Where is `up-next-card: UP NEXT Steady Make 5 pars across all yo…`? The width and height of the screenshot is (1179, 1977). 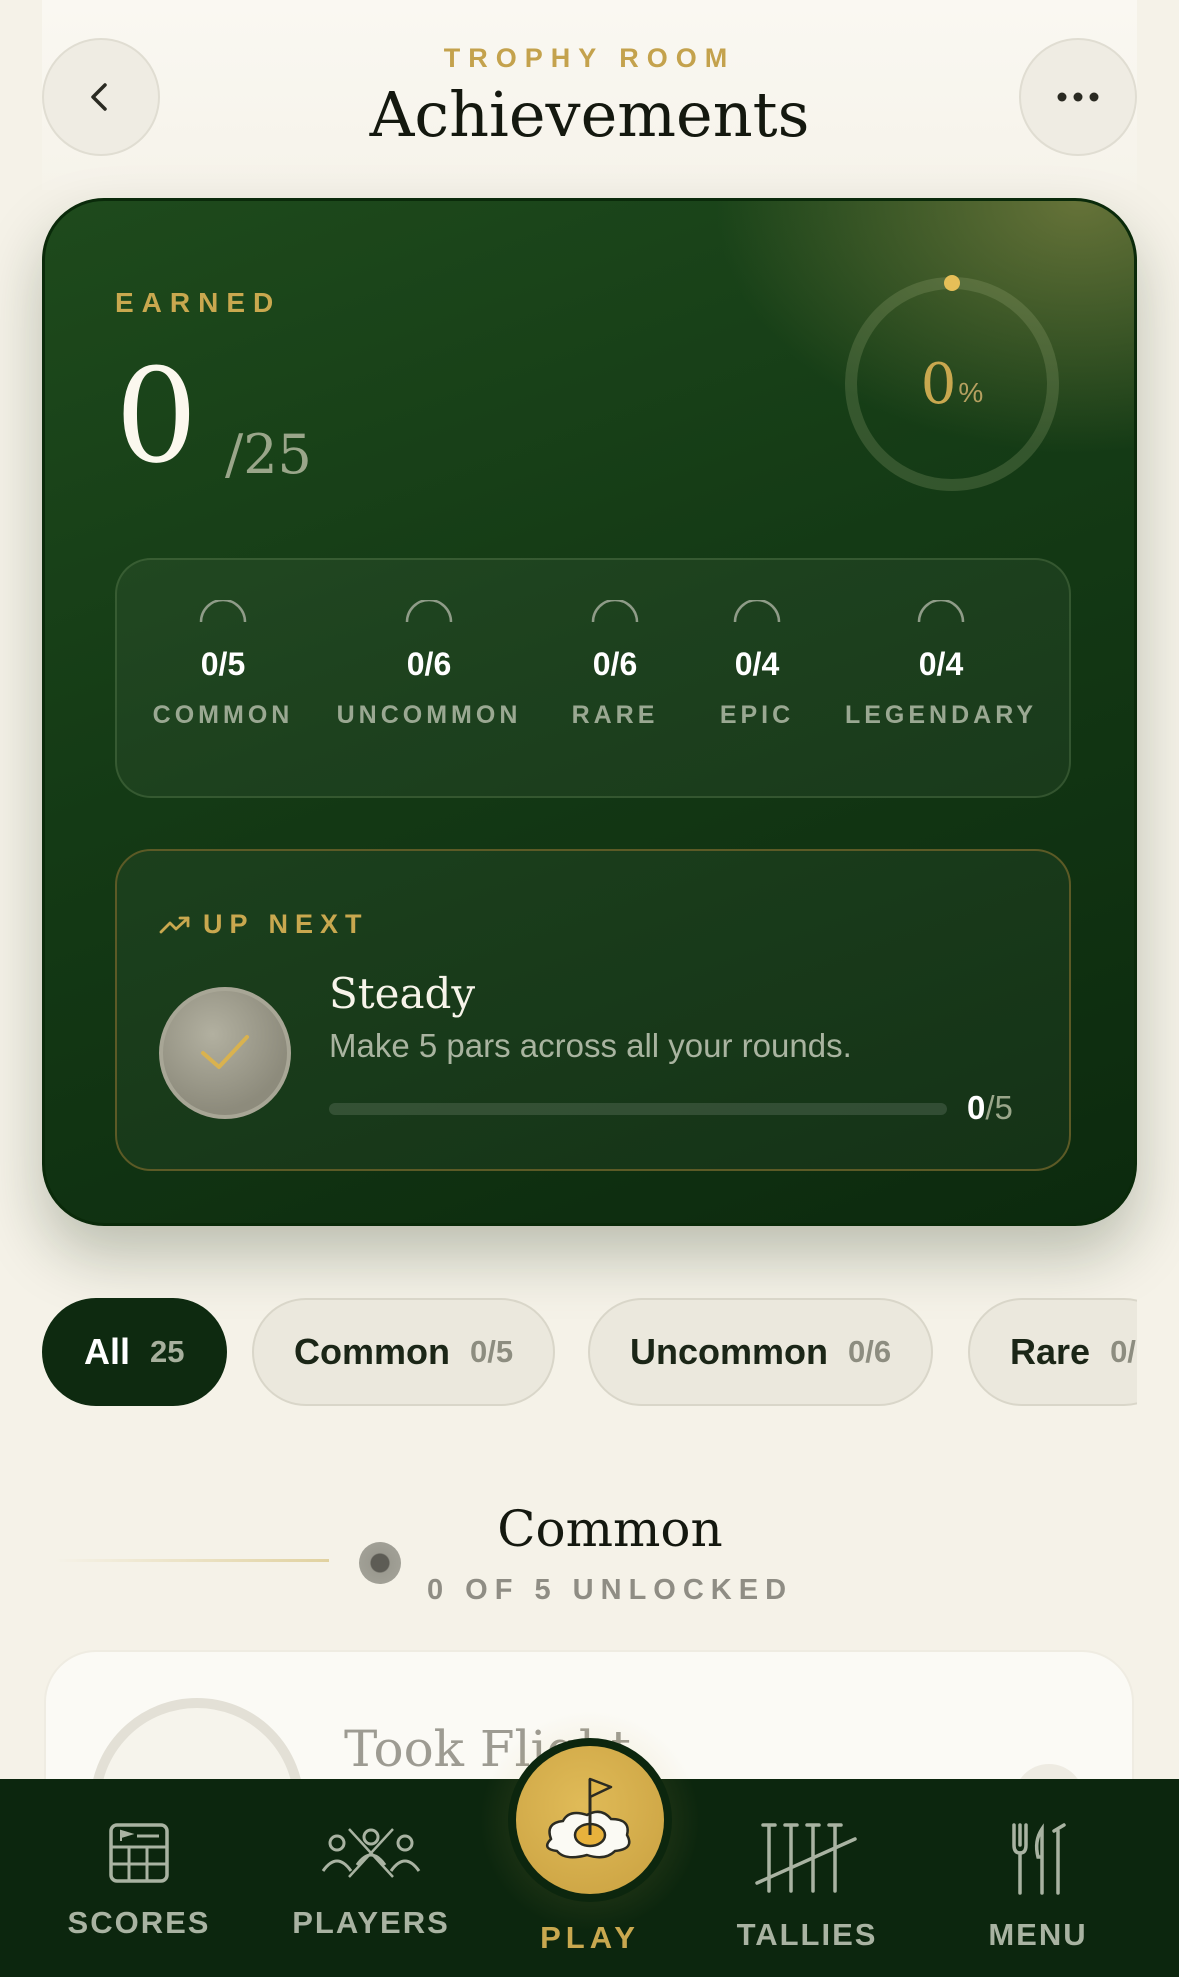 up-next-card: UP NEXT Steady Make 5 pars across all yo… is located at coordinates (593, 1010).